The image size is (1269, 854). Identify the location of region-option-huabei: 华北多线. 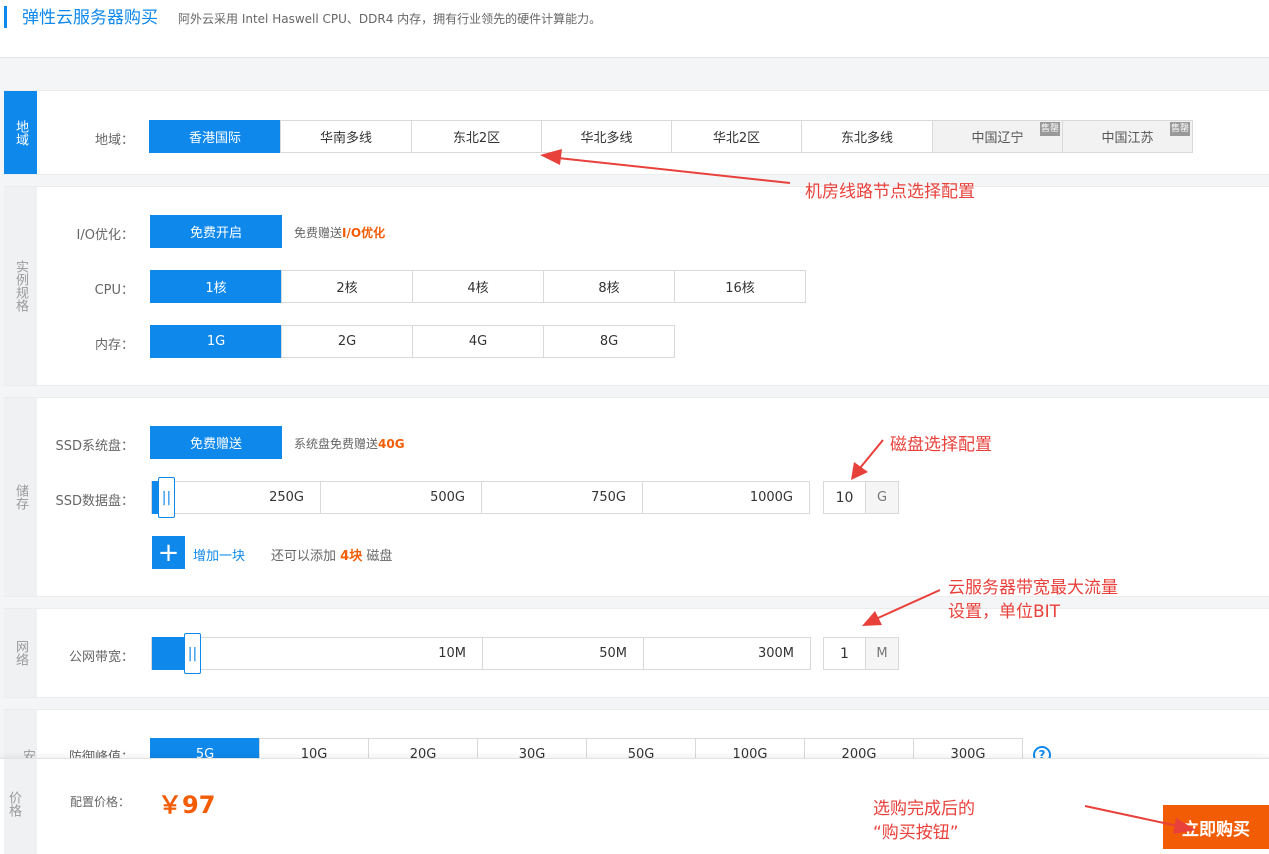
(606, 136).